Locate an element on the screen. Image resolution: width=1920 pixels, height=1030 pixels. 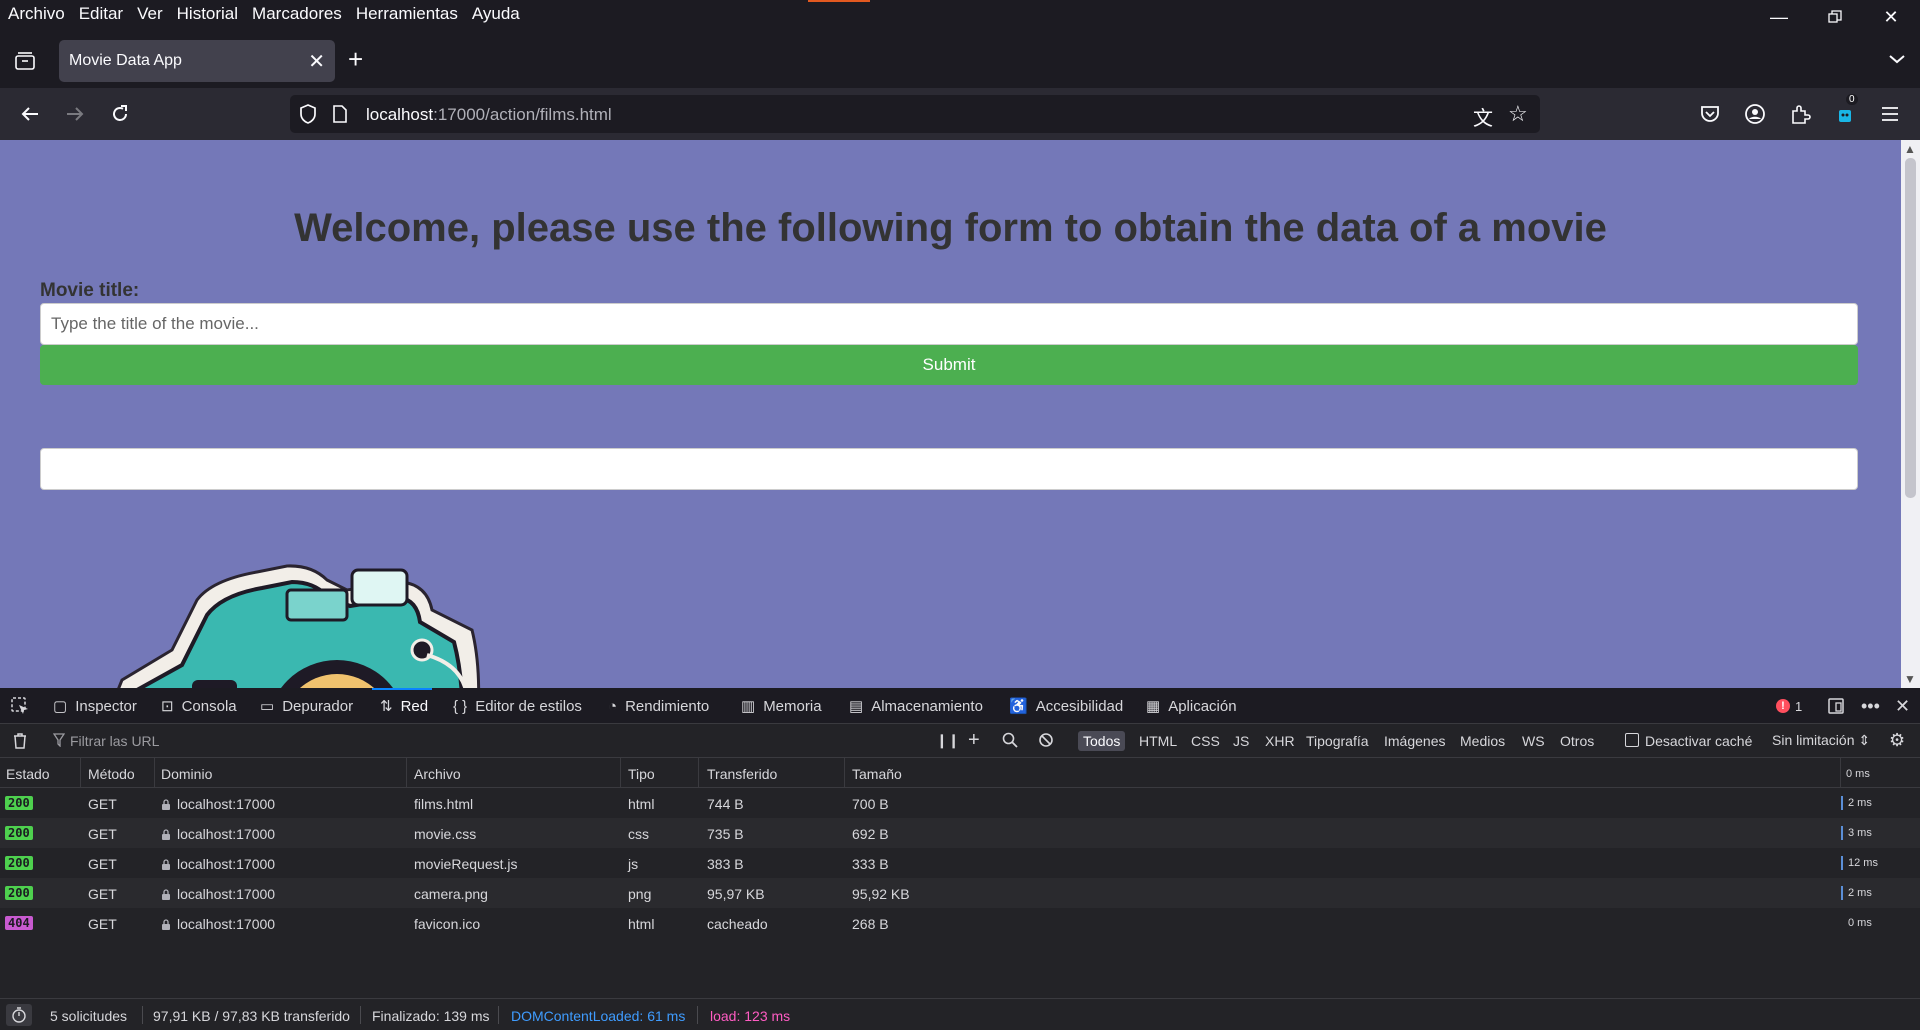
responsive-design-icon is located at coordinates (1836, 706).